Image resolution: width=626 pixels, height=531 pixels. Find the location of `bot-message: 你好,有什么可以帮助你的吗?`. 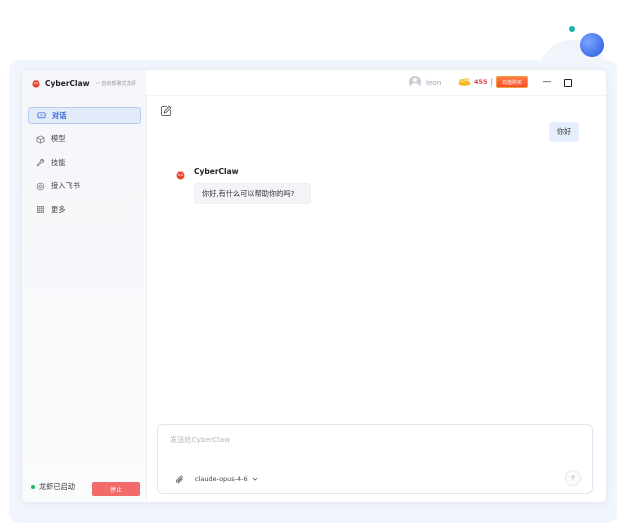

bot-message: 你好,有什么可以帮助你的吗? is located at coordinates (252, 193).